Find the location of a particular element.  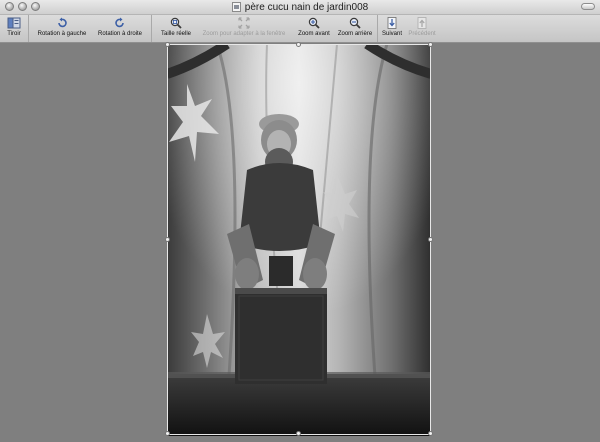

next-icon is located at coordinates (392, 23).